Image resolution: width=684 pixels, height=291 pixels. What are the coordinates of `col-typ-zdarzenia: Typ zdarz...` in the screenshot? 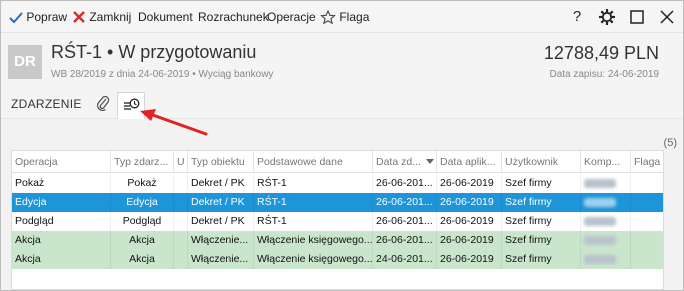 It's located at (142, 162).